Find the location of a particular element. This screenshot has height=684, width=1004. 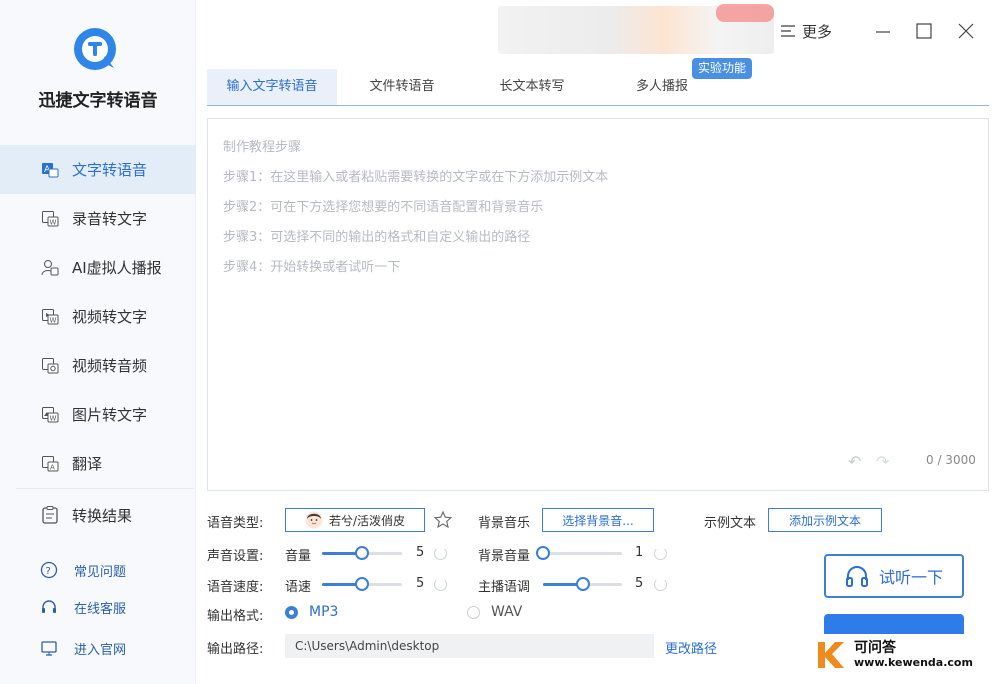

close-button is located at coordinates (966, 31).